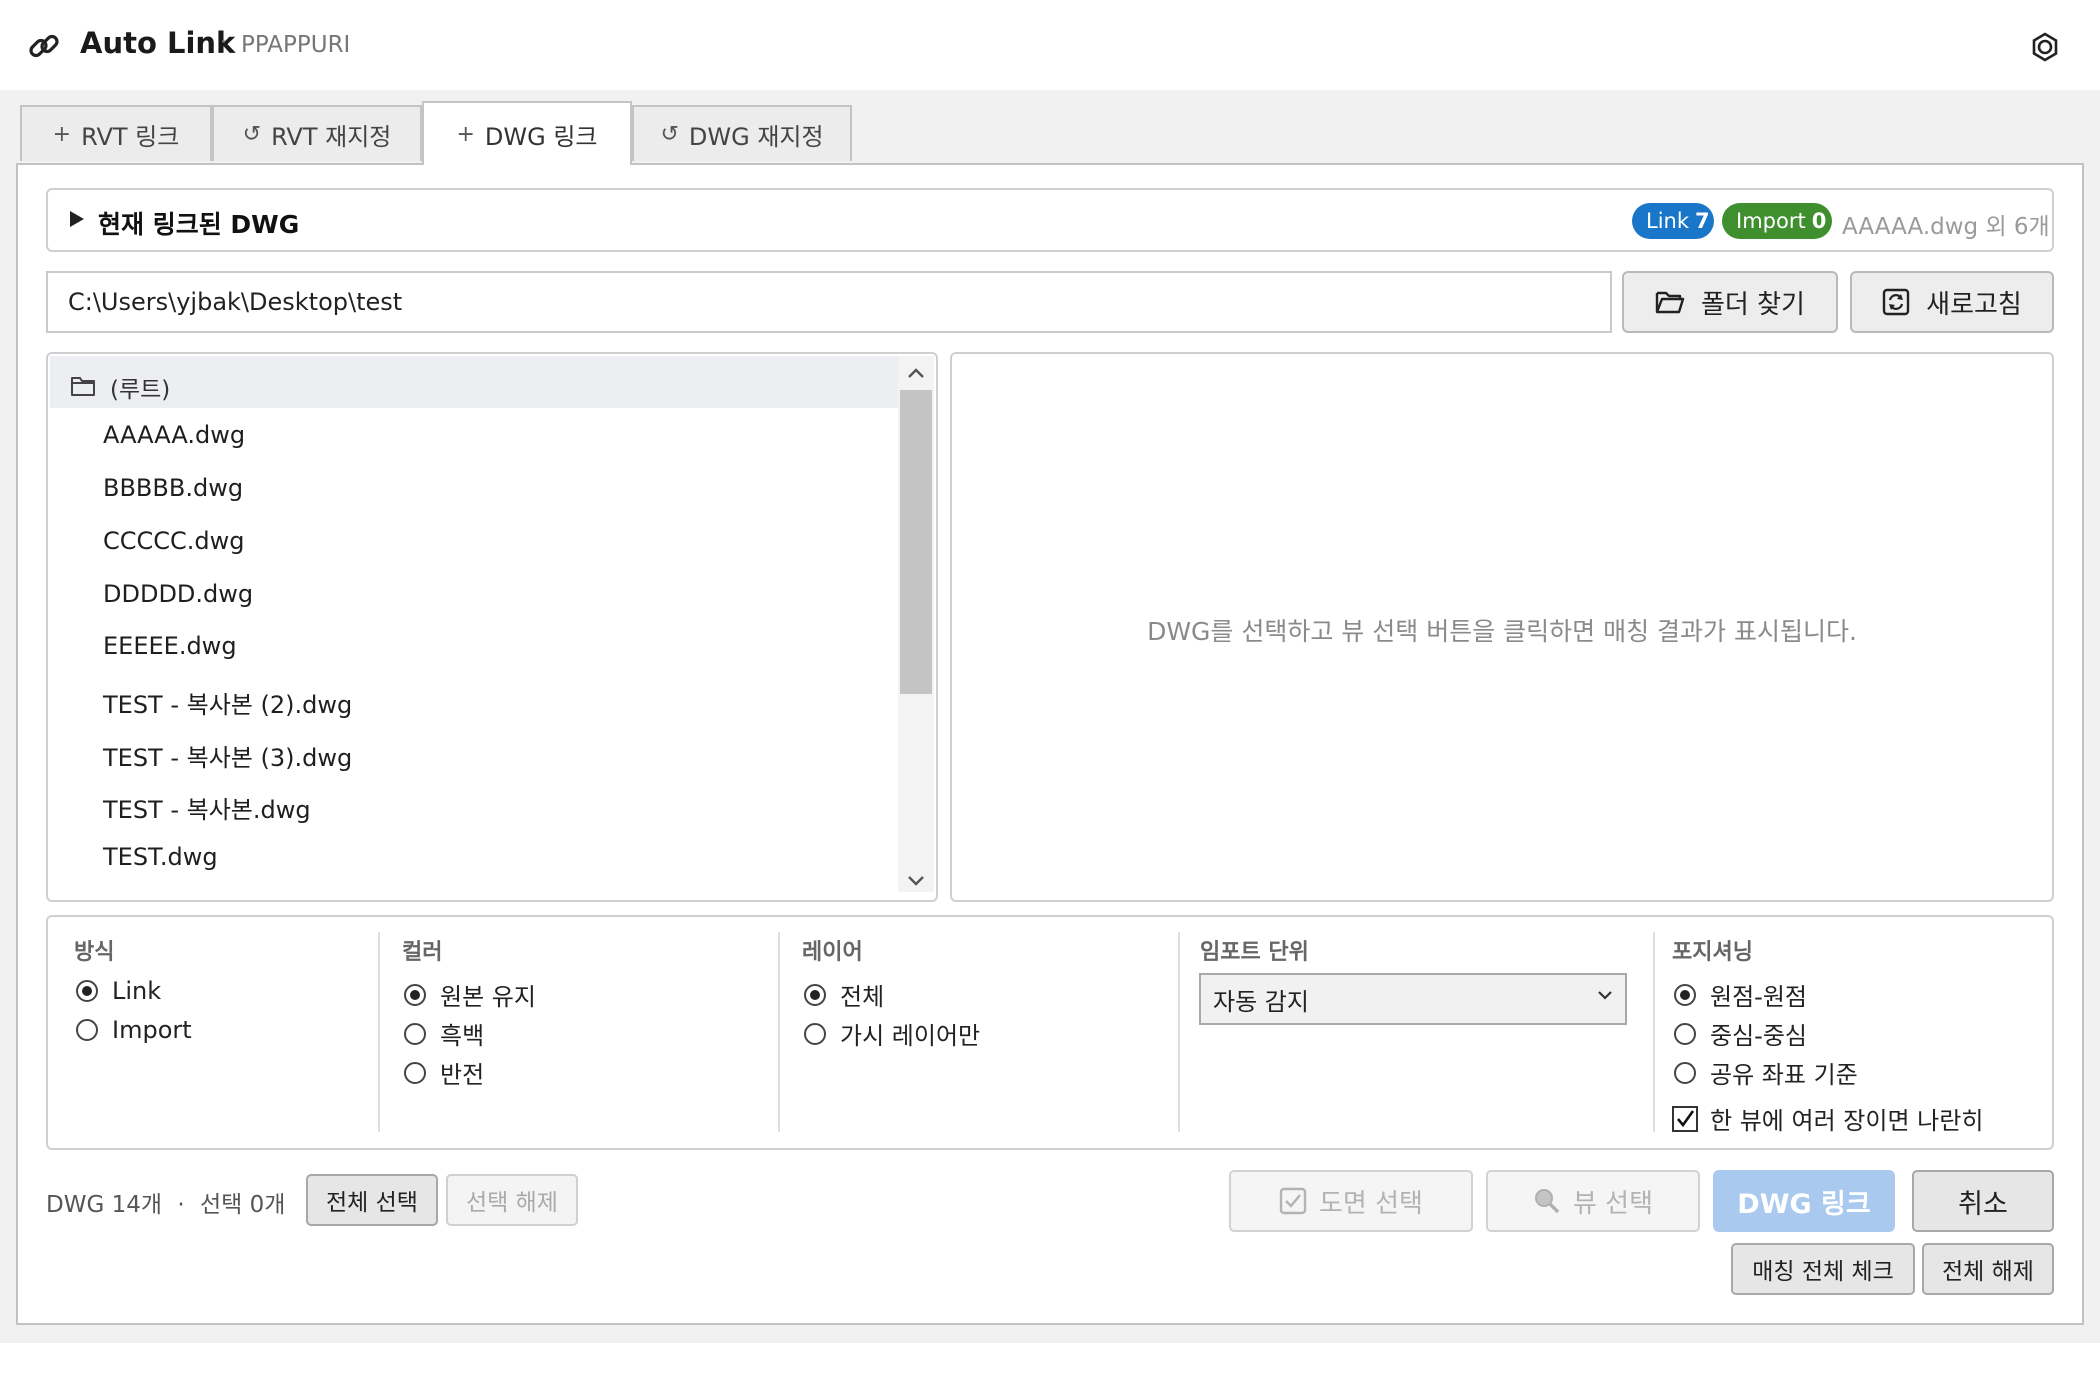 This screenshot has width=2100, height=1400. I want to click on import-count-badge: Import 0, so click(1777, 221).